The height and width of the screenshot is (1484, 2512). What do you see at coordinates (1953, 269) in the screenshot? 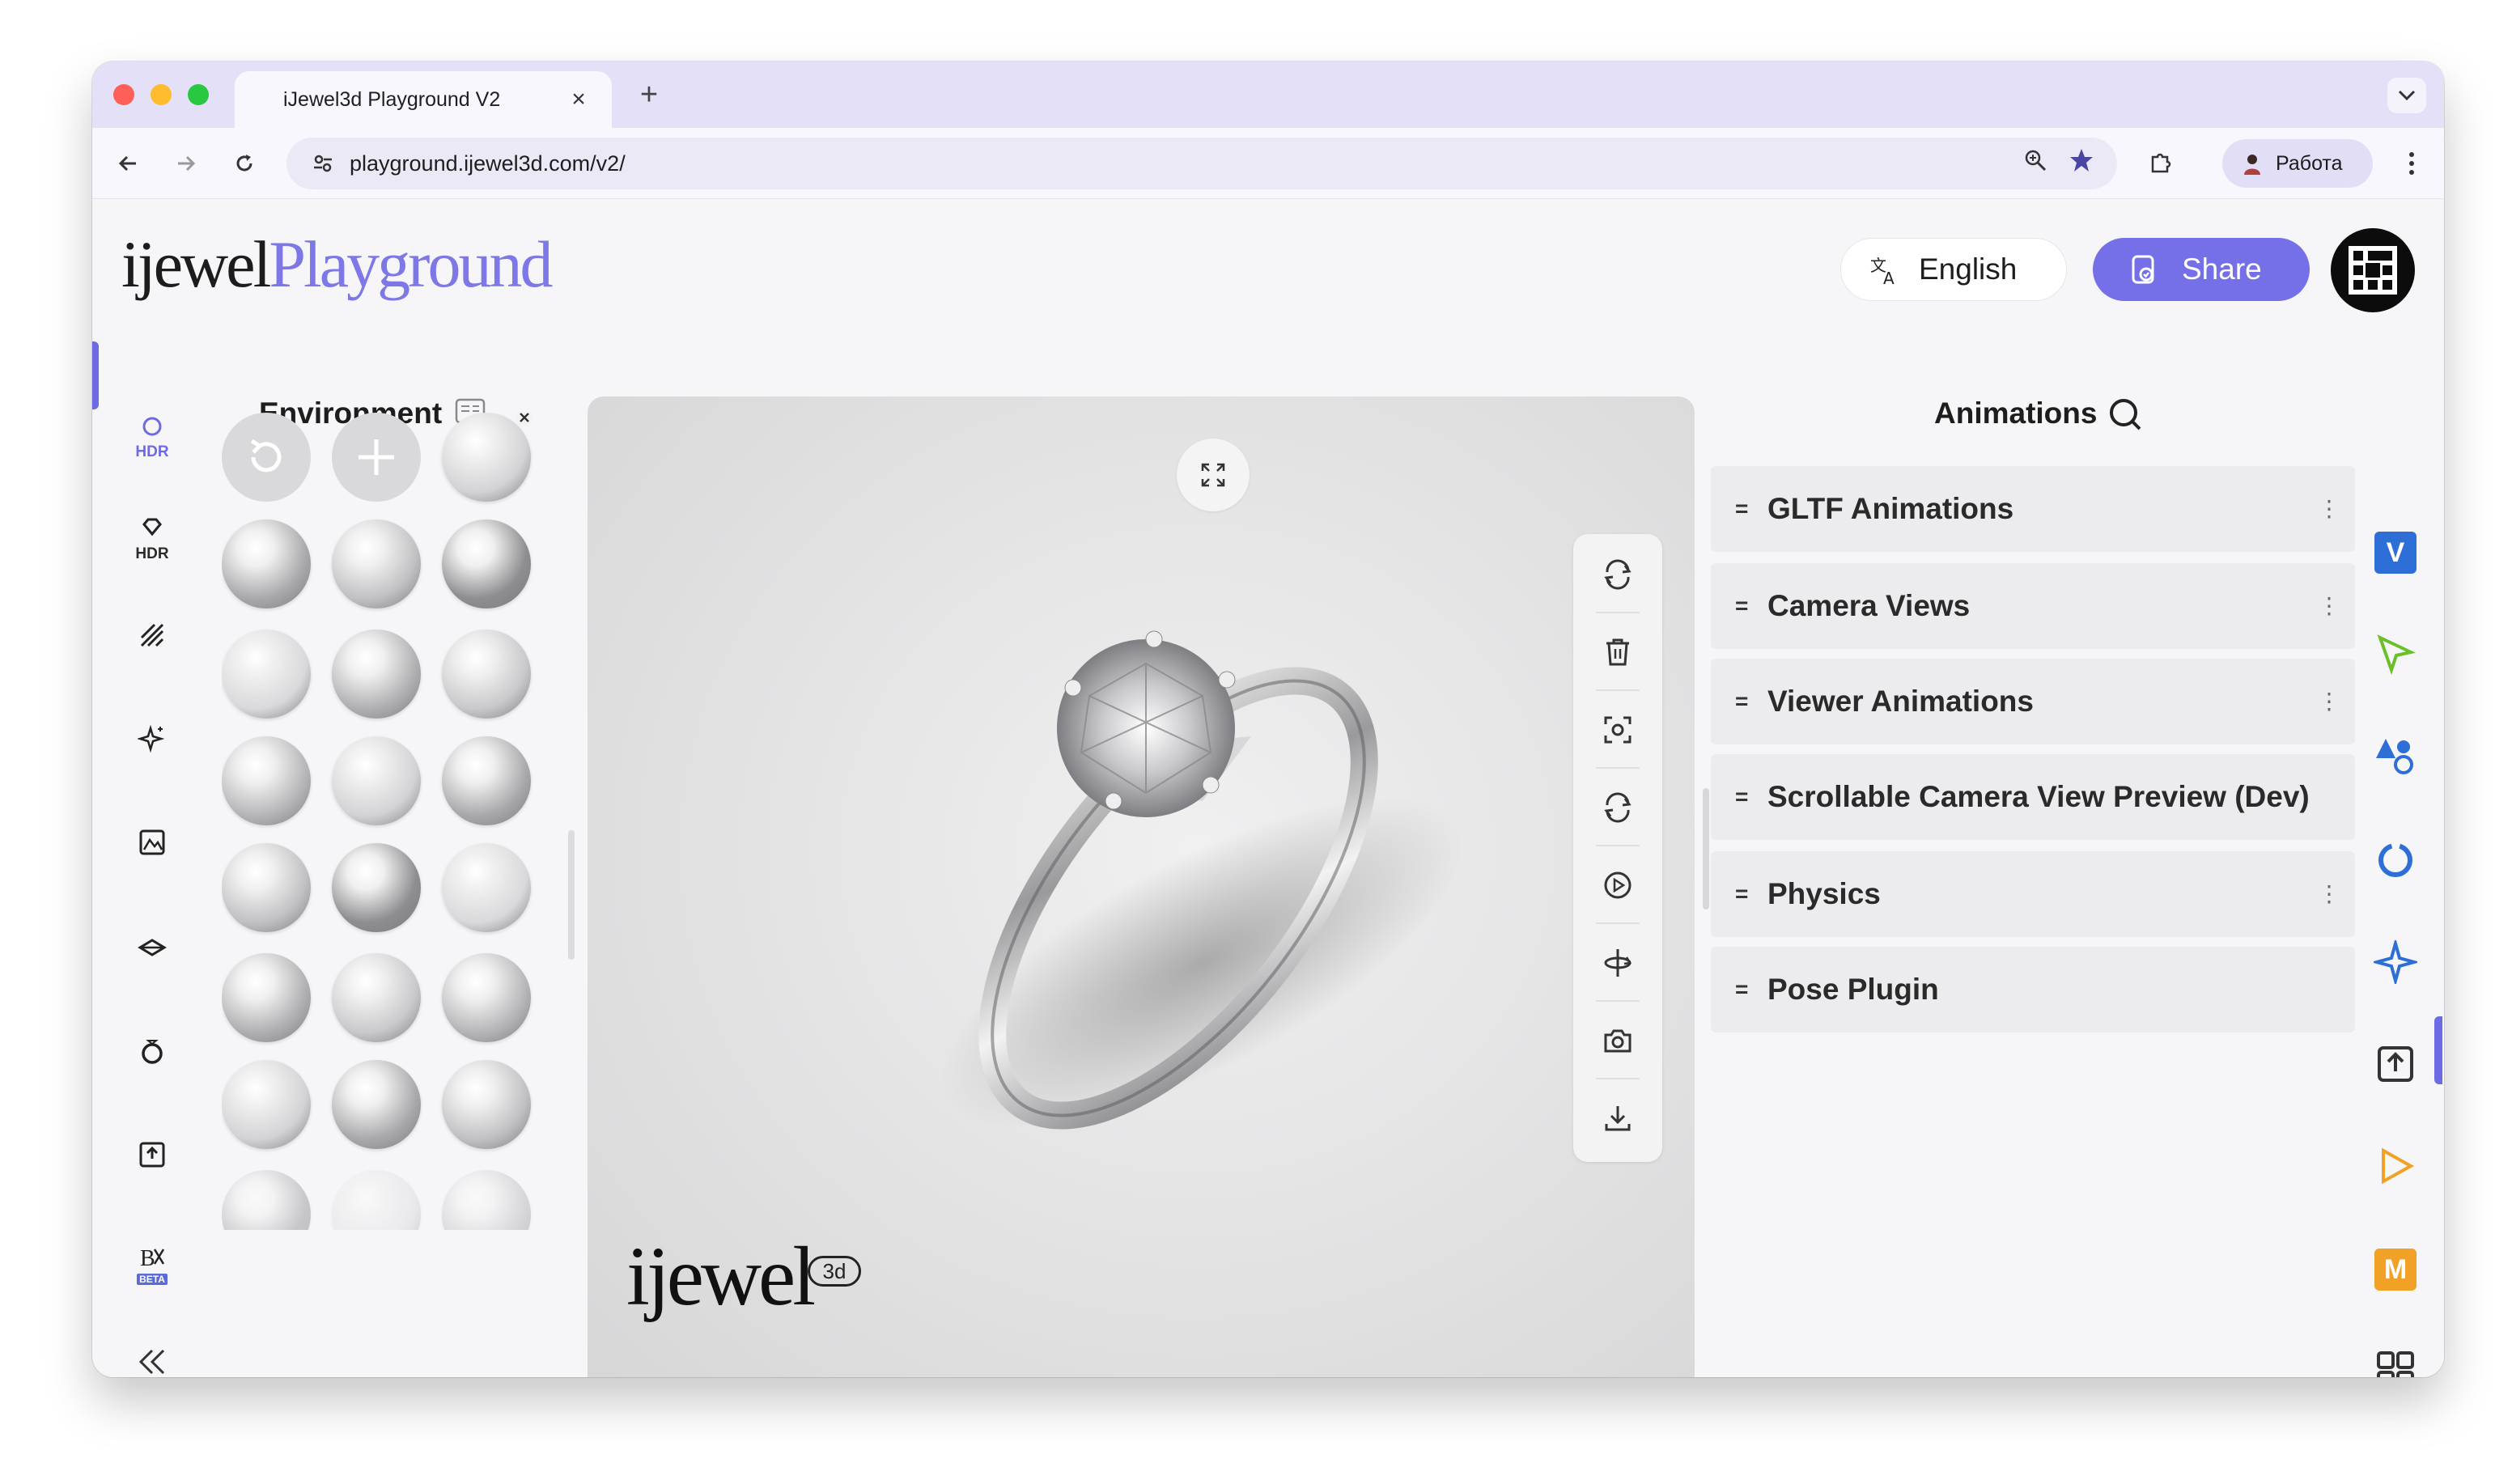
I see `language-button: 文A English` at bounding box center [1953, 269].